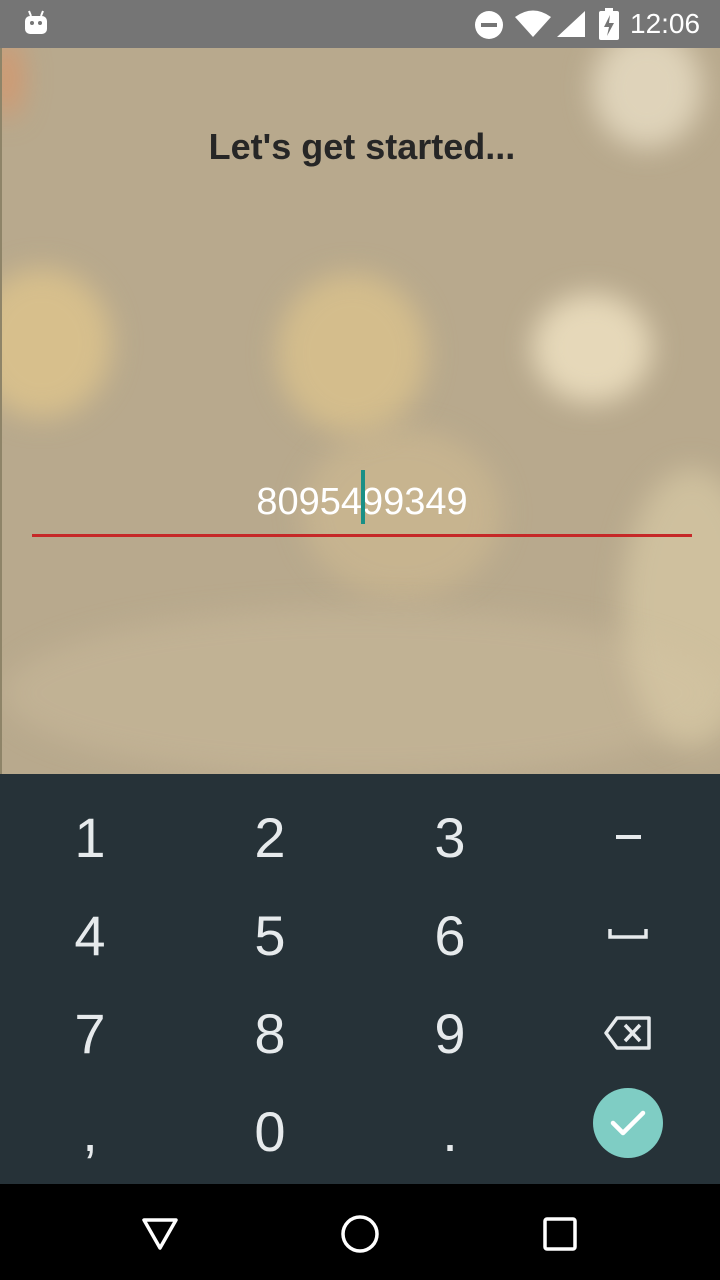  I want to click on home-icon, so click(360, 1234).